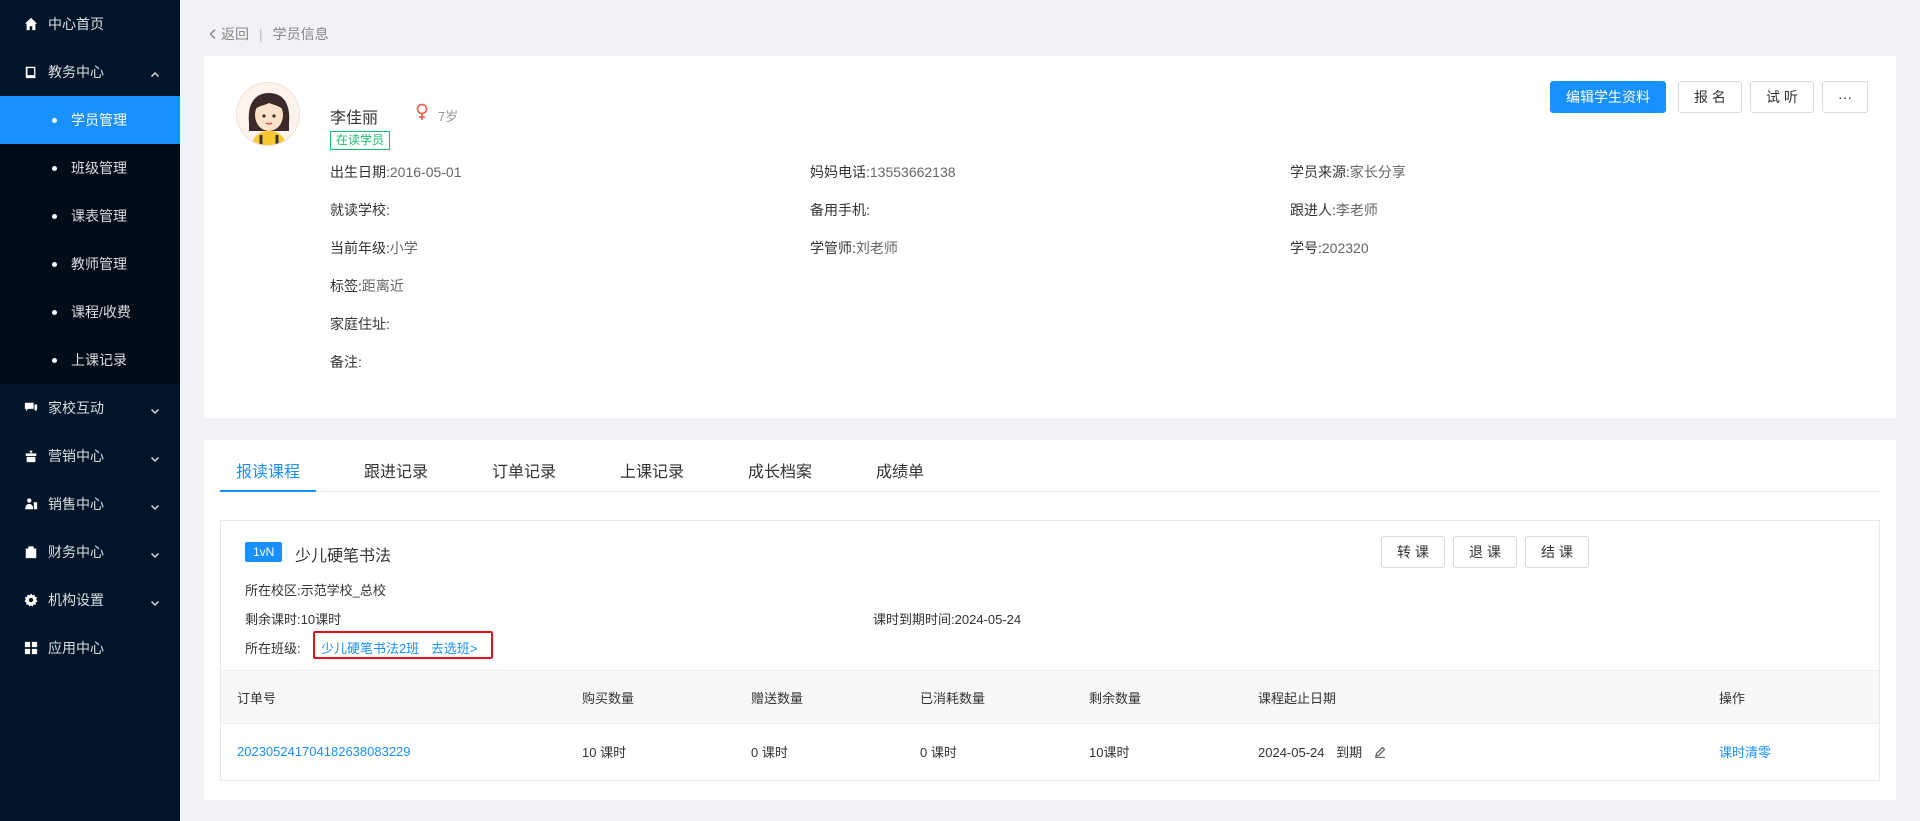  What do you see at coordinates (300, 34) in the screenshot?
I see `breadcrumb-current: 学员信息` at bounding box center [300, 34].